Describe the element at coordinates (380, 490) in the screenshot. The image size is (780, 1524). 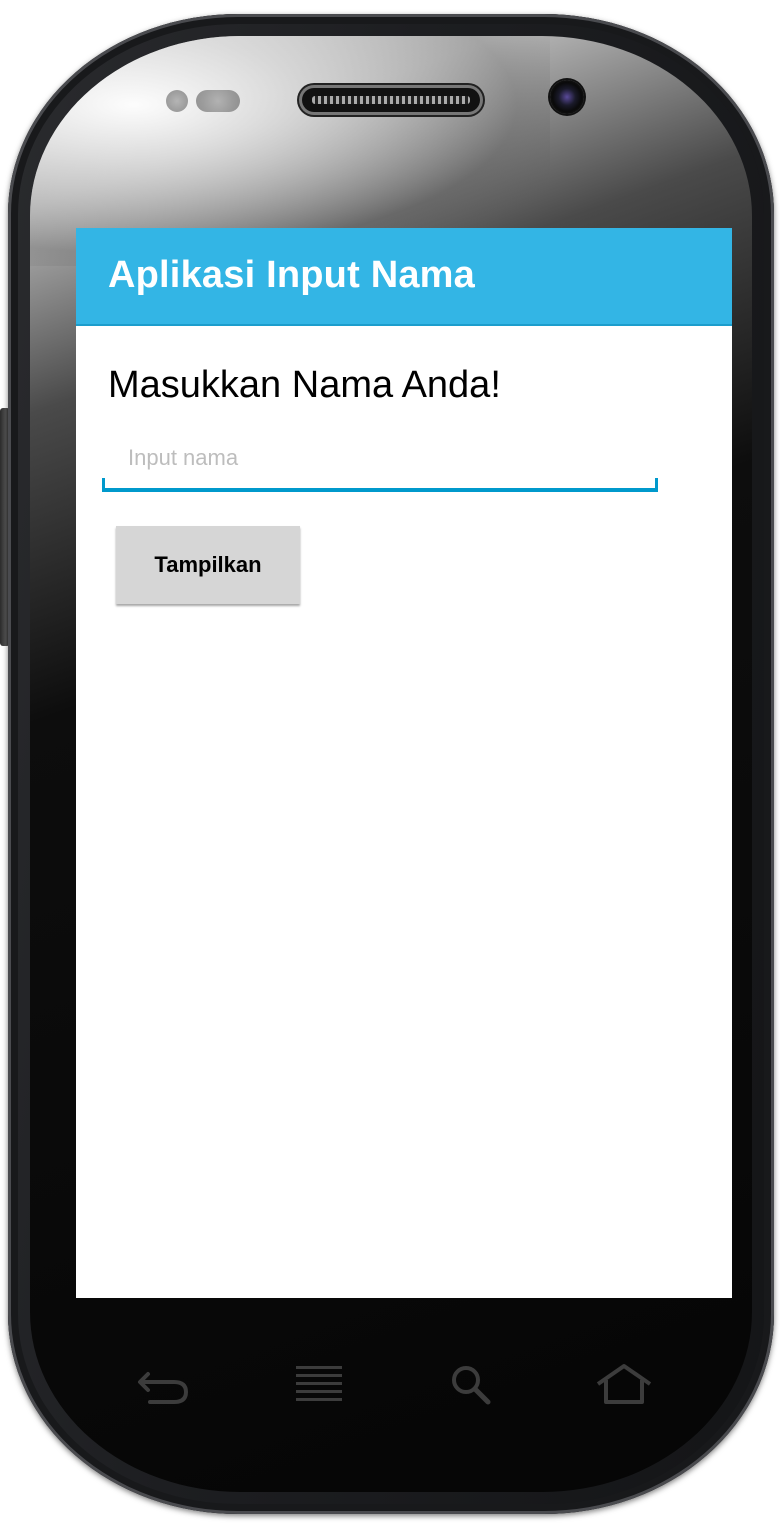
I see `input-underline` at that location.